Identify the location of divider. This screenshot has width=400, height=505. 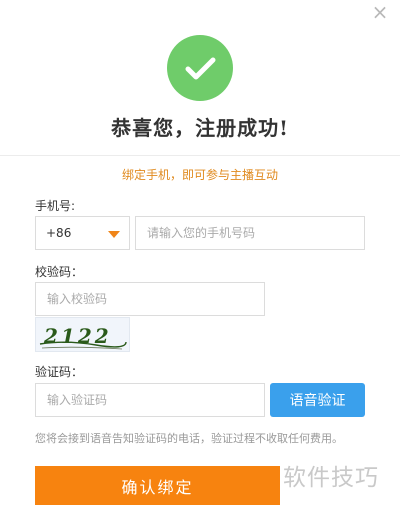
(200, 155).